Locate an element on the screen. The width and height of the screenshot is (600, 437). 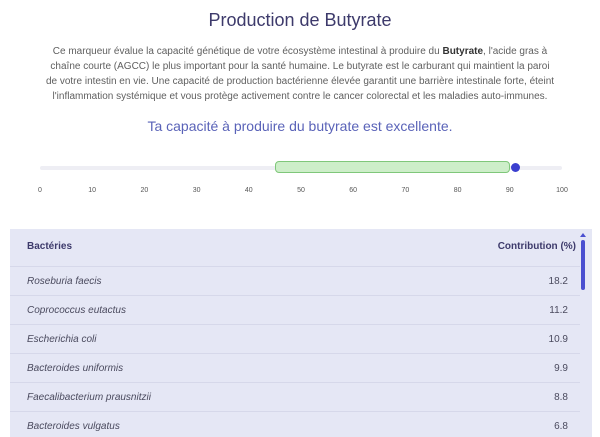
bacteria-name: Escherichia coli is located at coordinates (62, 339).